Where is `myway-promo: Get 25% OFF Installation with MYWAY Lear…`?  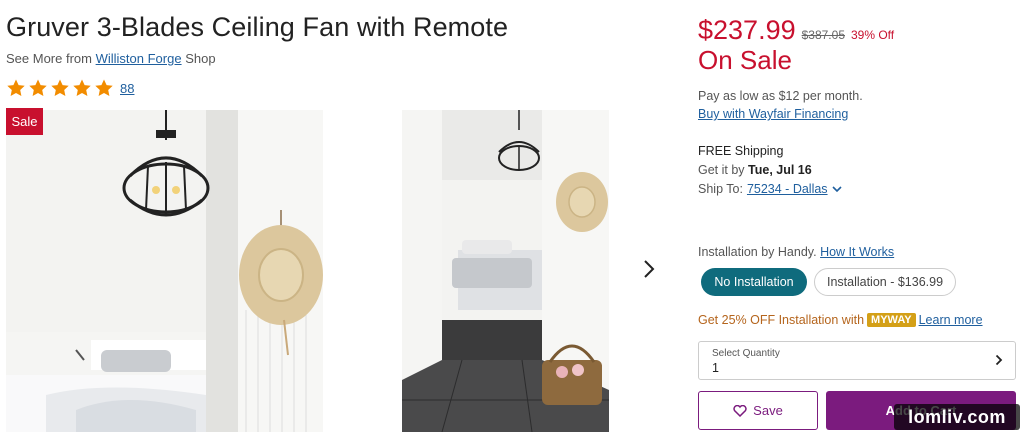
myway-promo: Get 25% OFF Installation with MYWAY Lear… is located at coordinates (840, 320).